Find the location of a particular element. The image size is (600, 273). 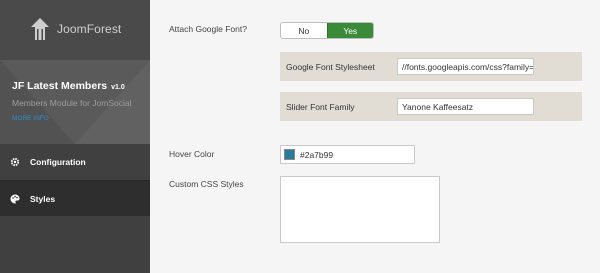

color-swatch is located at coordinates (289, 154).